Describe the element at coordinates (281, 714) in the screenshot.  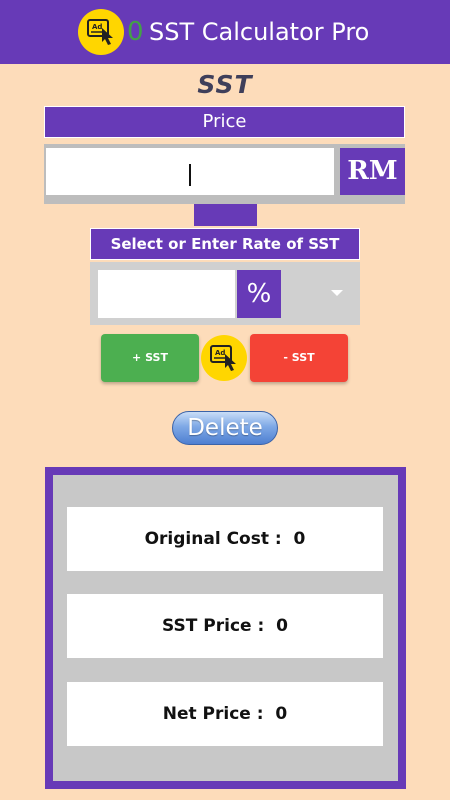
I see `net-price-value: 0` at that location.